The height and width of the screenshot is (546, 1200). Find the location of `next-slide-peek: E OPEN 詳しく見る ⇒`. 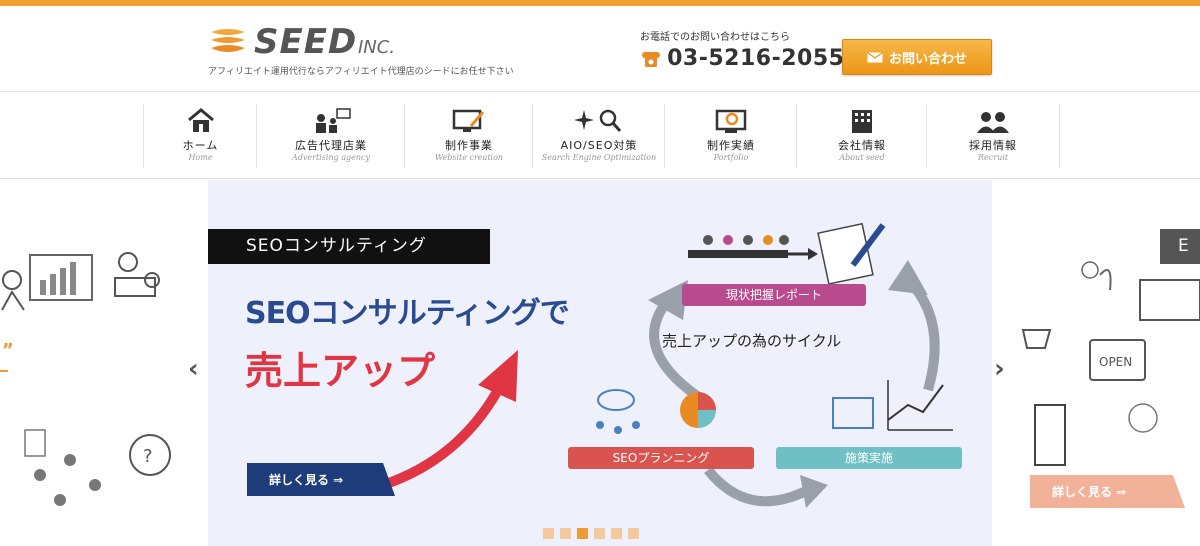

next-slide-peek: E OPEN 詳しく見る ⇒ is located at coordinates (1097, 363).